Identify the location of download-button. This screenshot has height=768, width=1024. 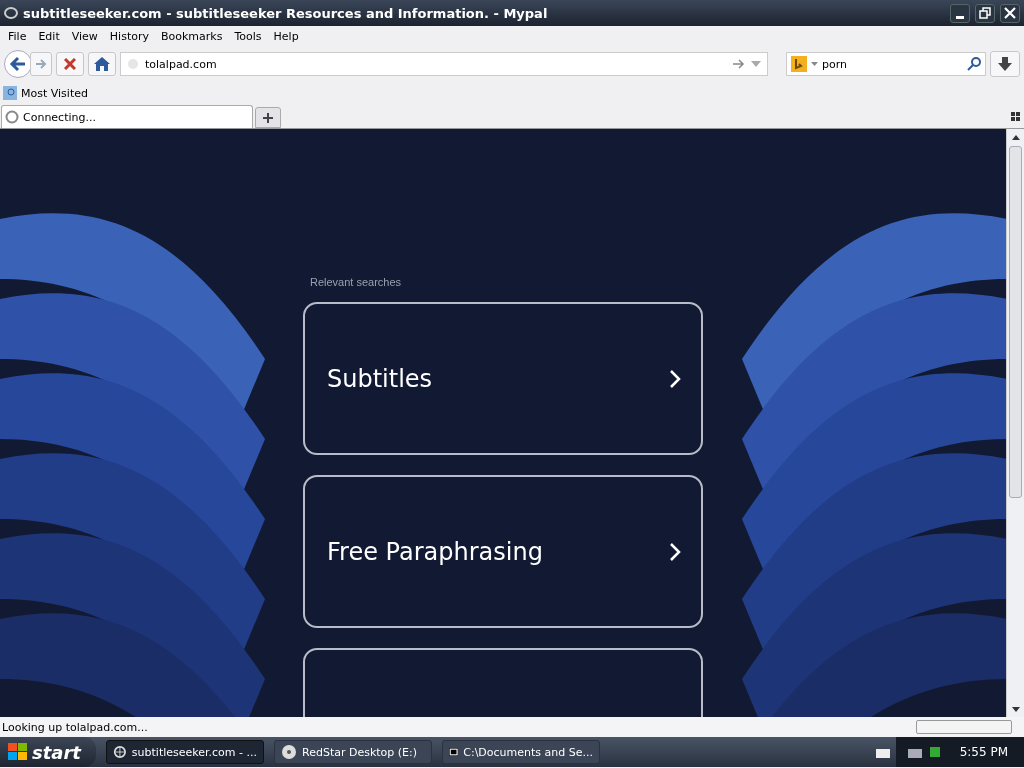
(1005, 64).